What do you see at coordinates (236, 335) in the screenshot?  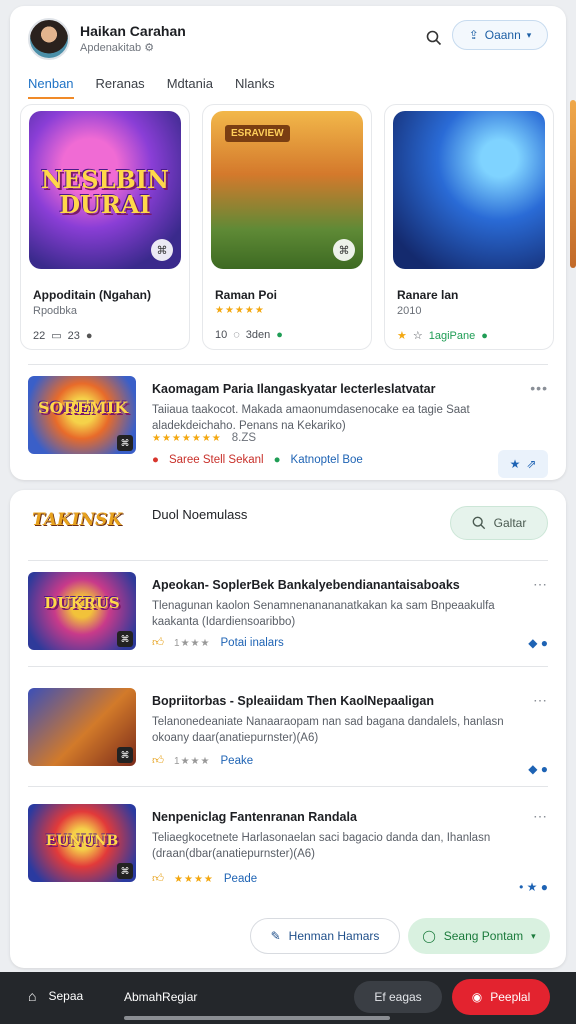 I see `chat-icon: ◌` at bounding box center [236, 335].